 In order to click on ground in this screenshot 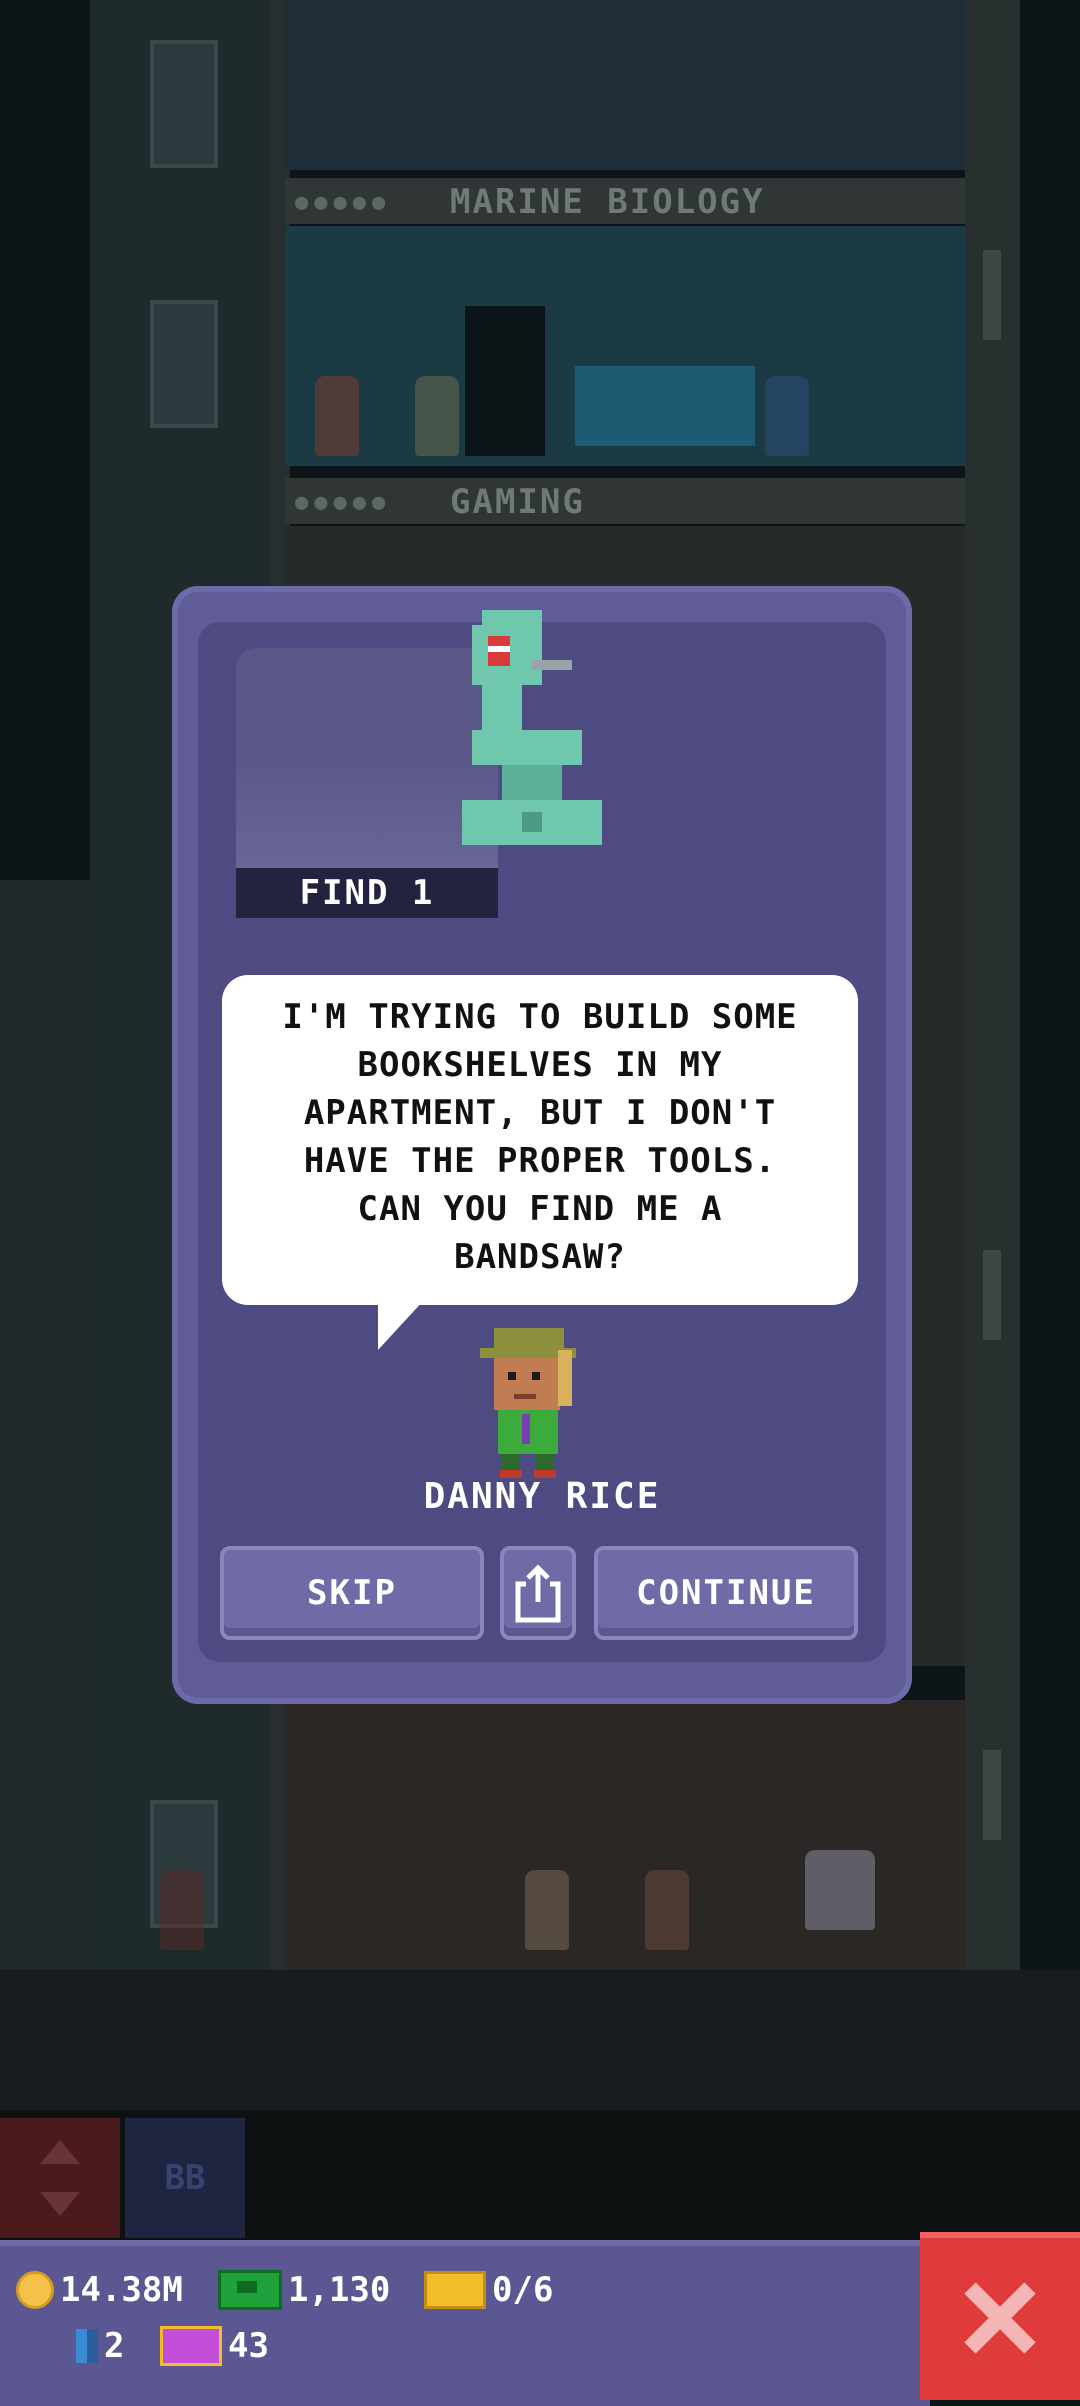, I will do `click(540, 2040)`.